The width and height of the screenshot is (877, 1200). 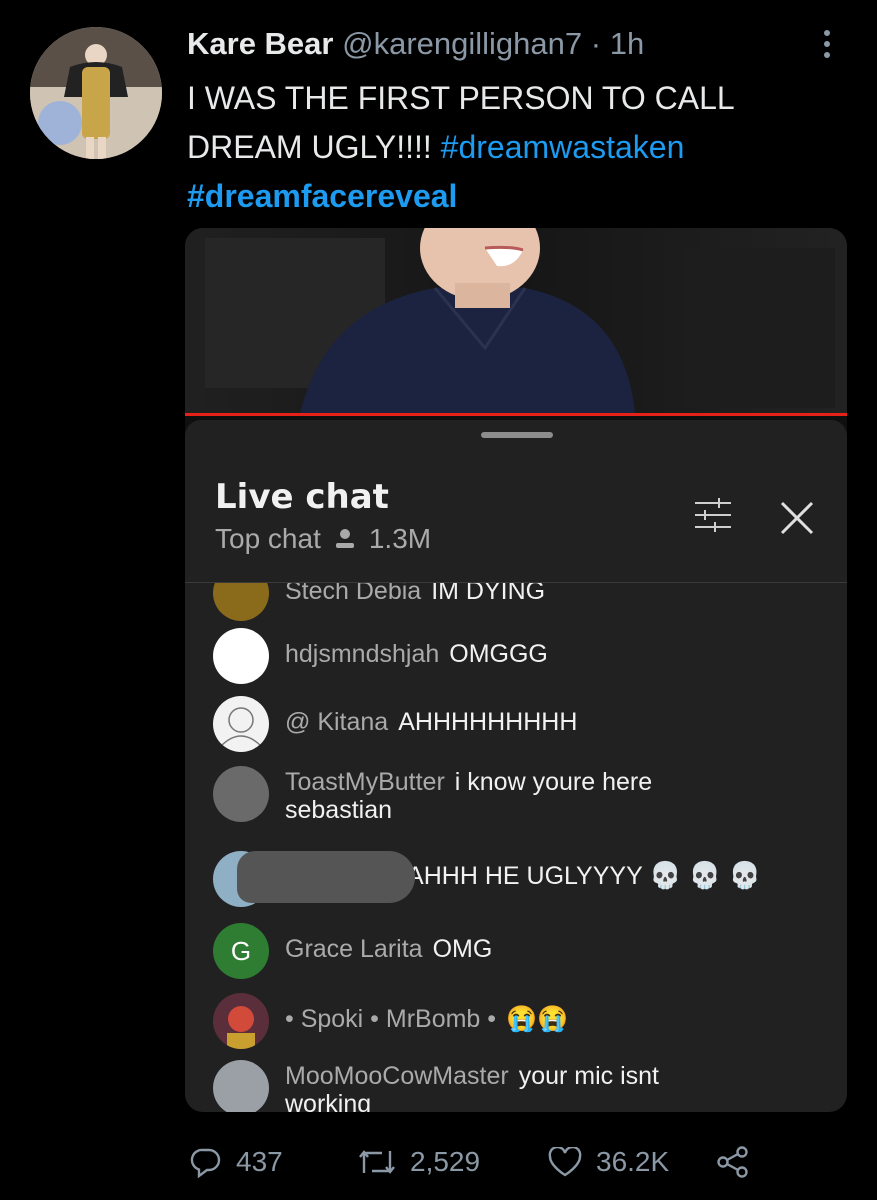 I want to click on close-icon, so click(x=797, y=520).